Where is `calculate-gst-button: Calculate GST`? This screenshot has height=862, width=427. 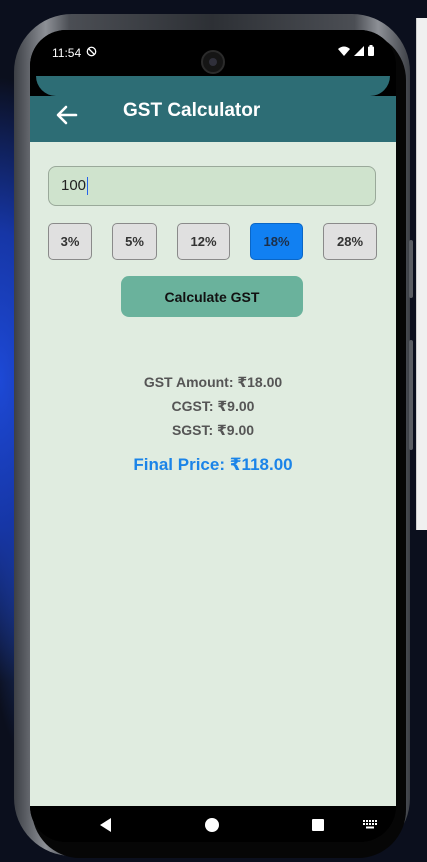 calculate-gst-button: Calculate GST is located at coordinates (212, 296).